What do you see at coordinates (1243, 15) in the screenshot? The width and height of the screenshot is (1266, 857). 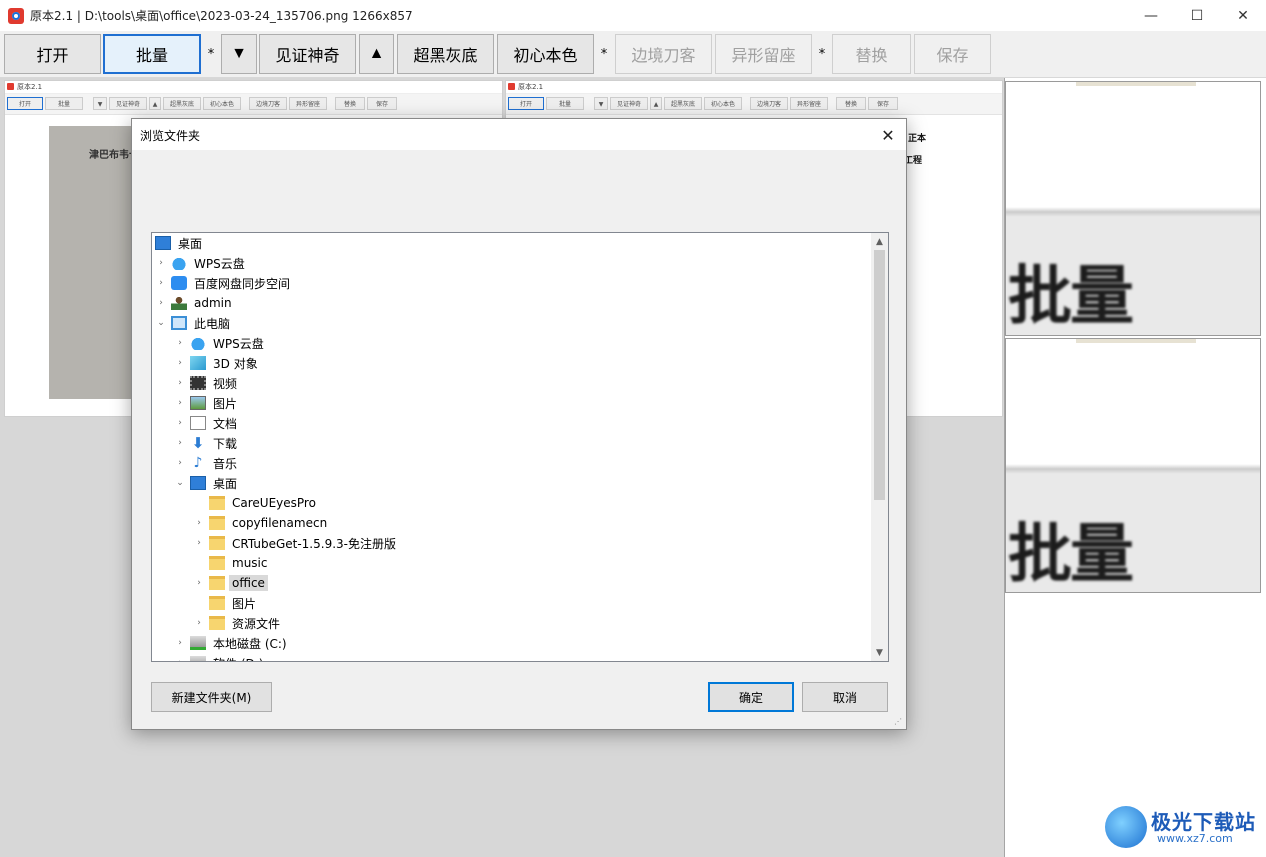 I see `close-window-button: ✕` at bounding box center [1243, 15].